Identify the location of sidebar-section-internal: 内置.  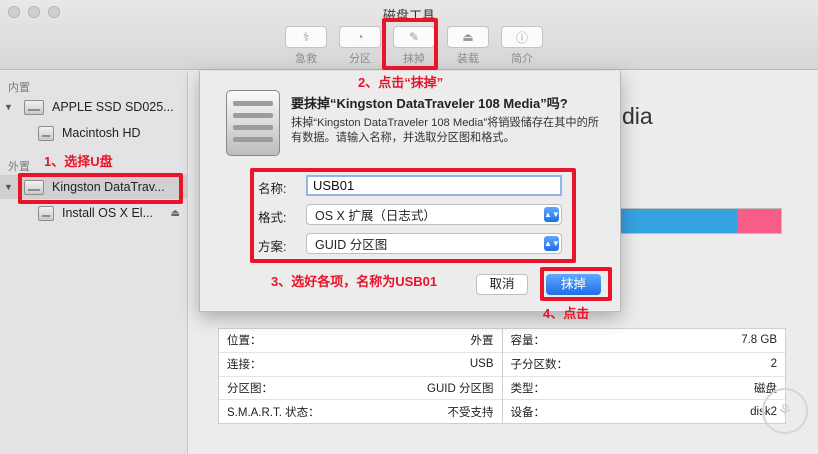
(19, 88).